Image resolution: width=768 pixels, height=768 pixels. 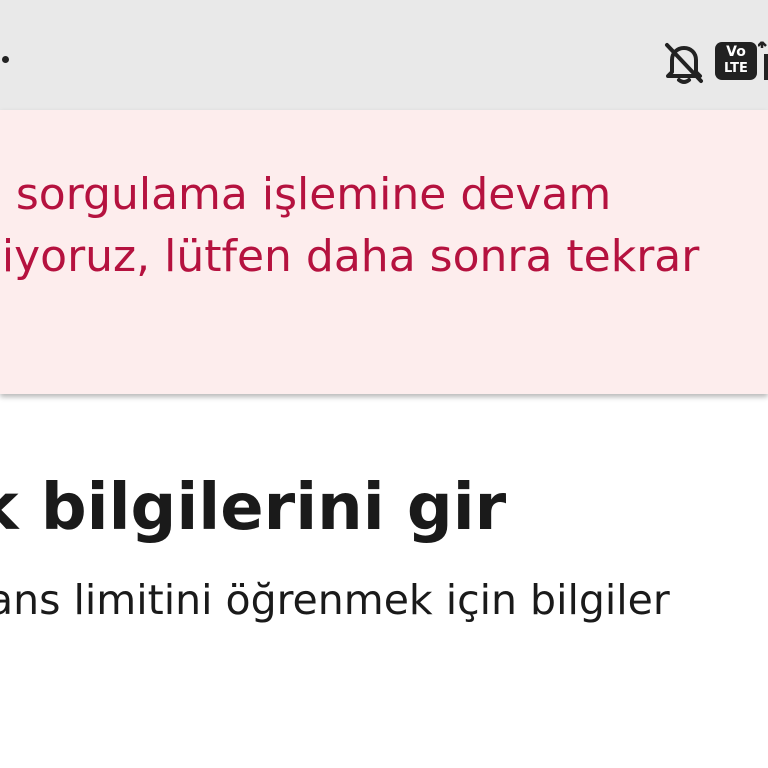 I want to click on volte-bottom-label: LTE, so click(x=736, y=68).